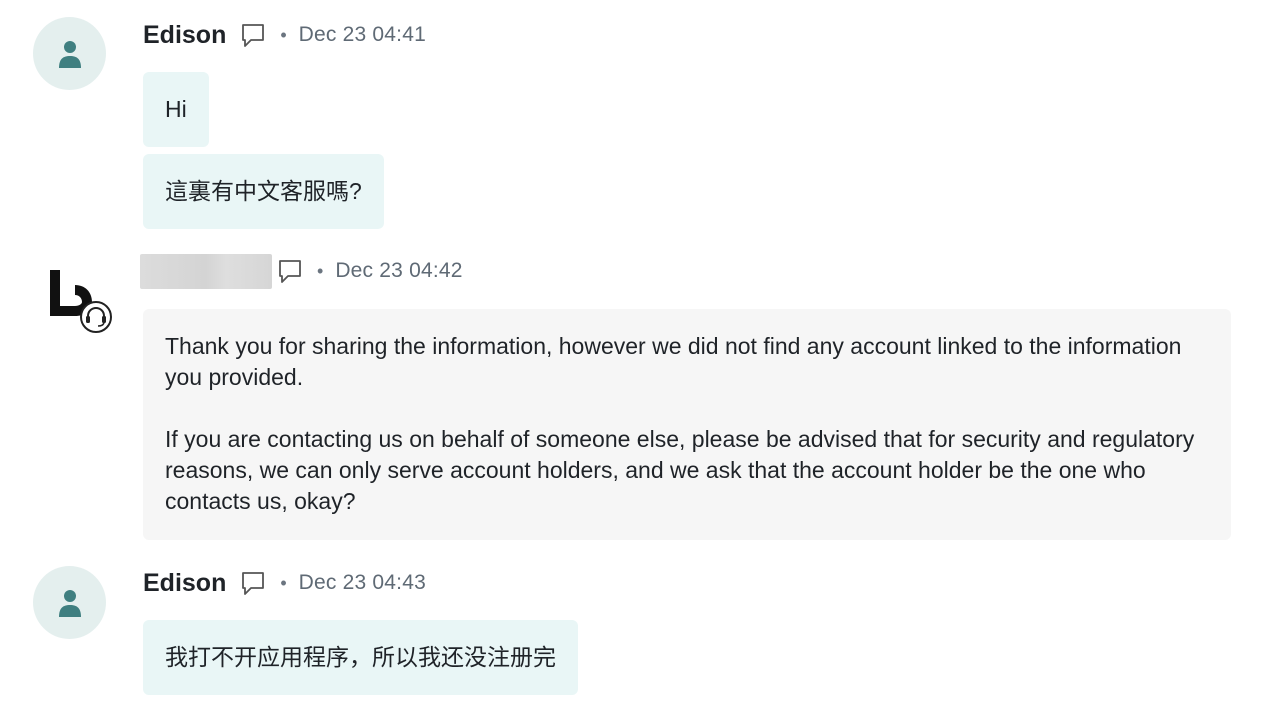  I want to click on message-bubble: 這裏有中文客服嗎?, so click(263, 191).